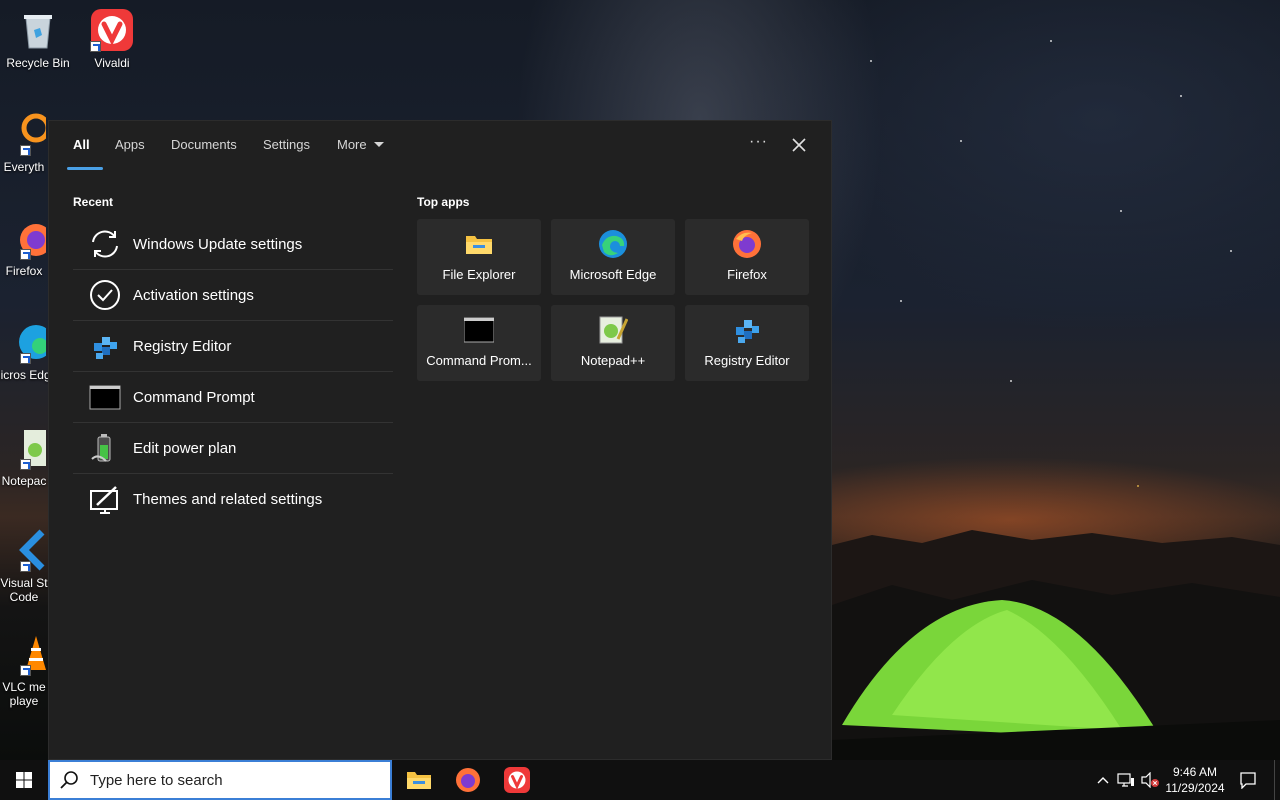  Describe the element at coordinates (24, 167) in the screenshot. I see `desktop-icon-label: Everyth` at that location.